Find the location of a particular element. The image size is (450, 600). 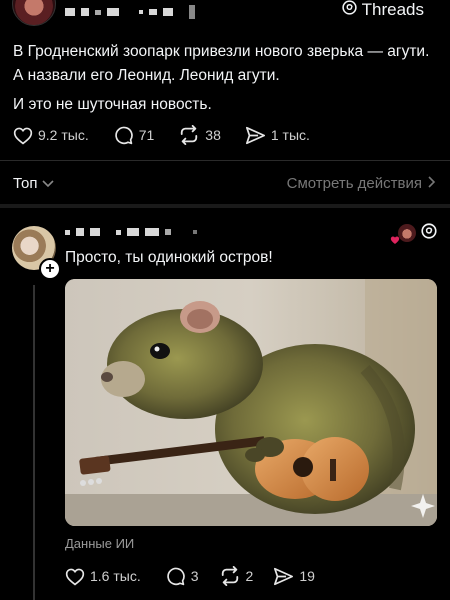

follow-plus-icon: + is located at coordinates (50, 269).